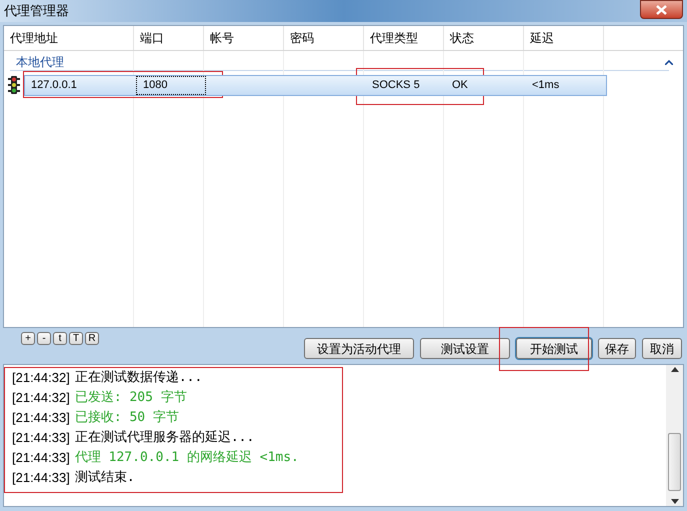 The height and width of the screenshot is (511, 687). I want to click on group-header: 本地代理, so click(34, 62).